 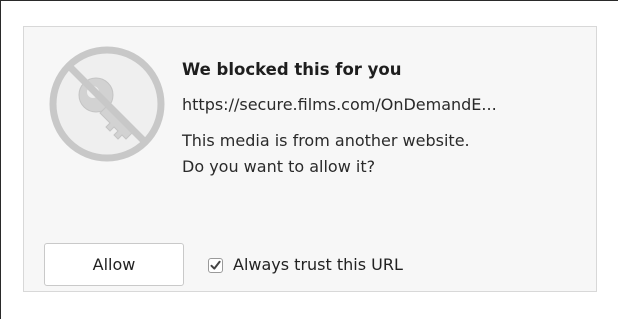 I want to click on checkmark-icon, so click(x=215, y=265).